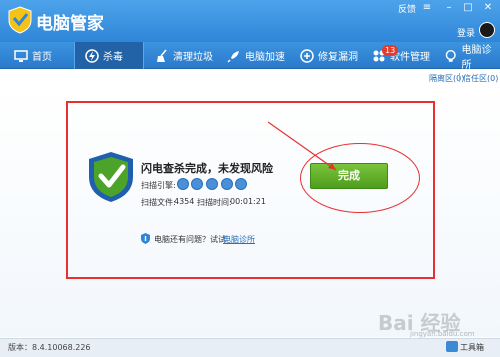  I want to click on broom-icon, so click(162, 55).